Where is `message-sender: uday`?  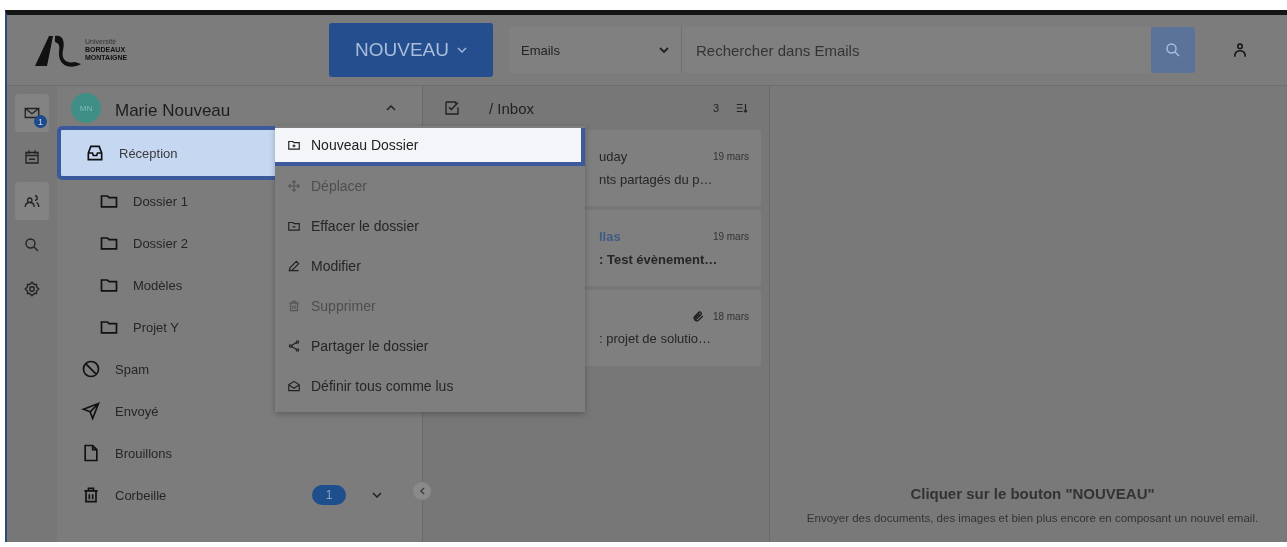
message-sender: uday is located at coordinates (613, 156).